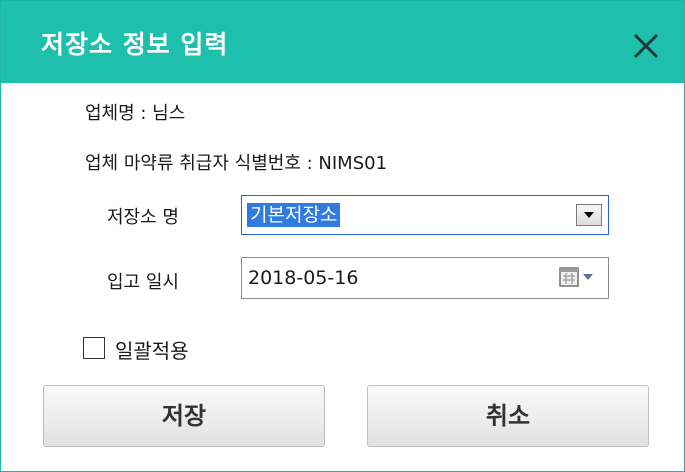 The height and width of the screenshot is (472, 685). What do you see at coordinates (135, 113) in the screenshot?
I see `company-name-text: 업체명 : 님스` at bounding box center [135, 113].